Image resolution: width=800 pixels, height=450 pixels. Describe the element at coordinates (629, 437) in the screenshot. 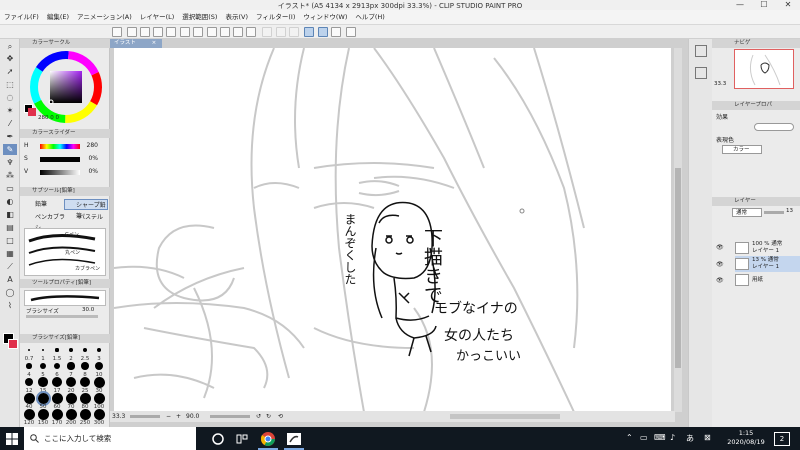

I see `tray-show-hidden-icon: ⌃` at that location.